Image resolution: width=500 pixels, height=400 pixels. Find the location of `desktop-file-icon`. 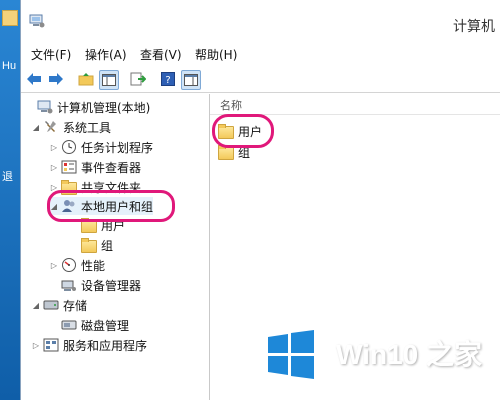

desktop-file-icon is located at coordinates (10, 18).